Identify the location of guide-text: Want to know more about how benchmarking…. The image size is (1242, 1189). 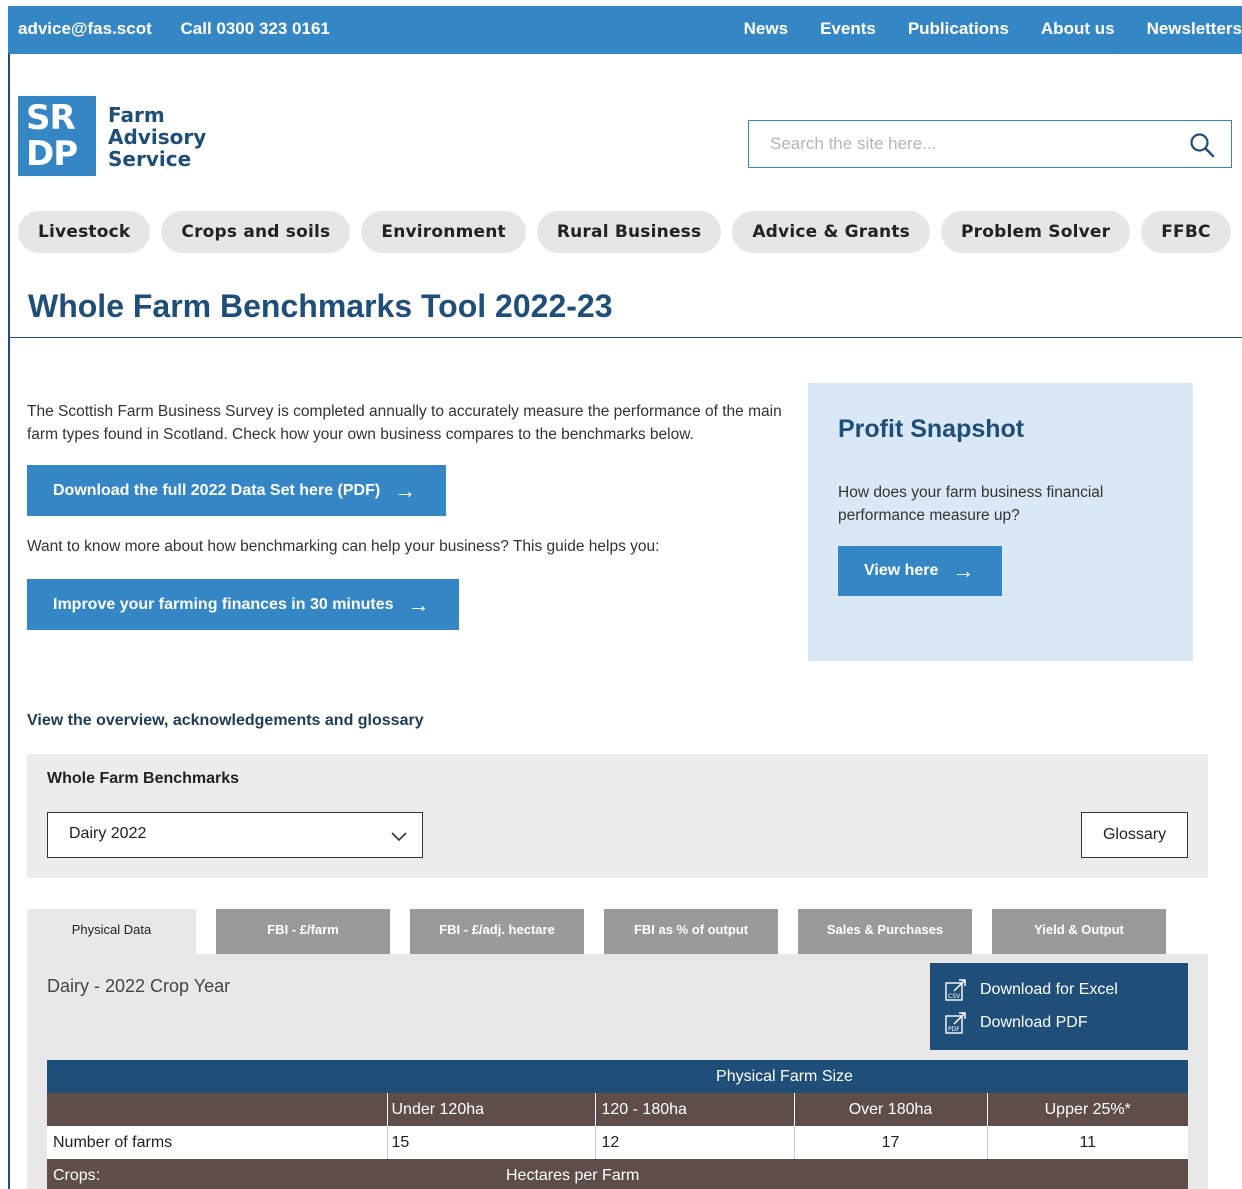
(343, 546).